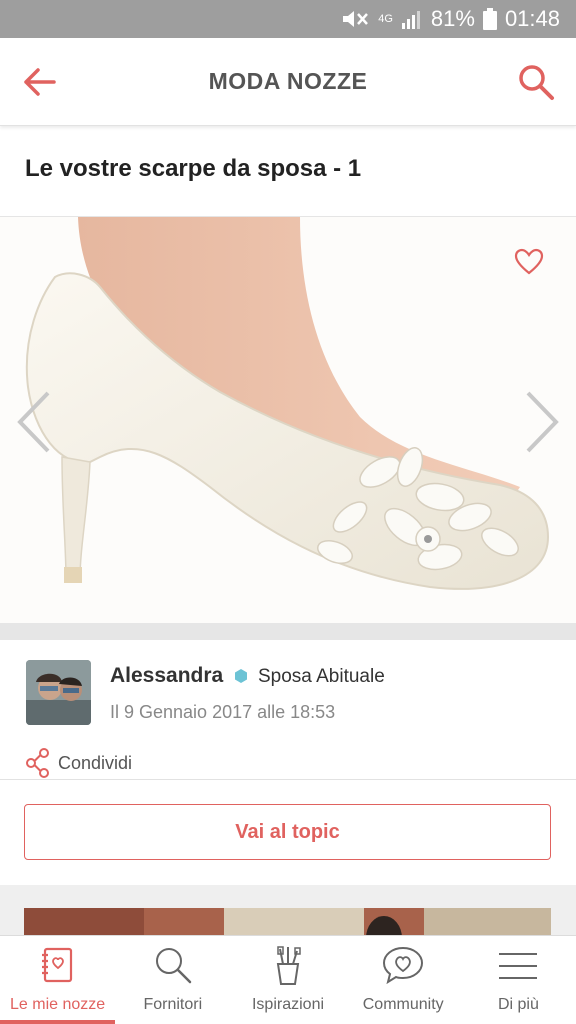 The image size is (576, 1024). What do you see at coordinates (287, 832) in the screenshot?
I see `go-to-topic-button: Vai al topic` at bounding box center [287, 832].